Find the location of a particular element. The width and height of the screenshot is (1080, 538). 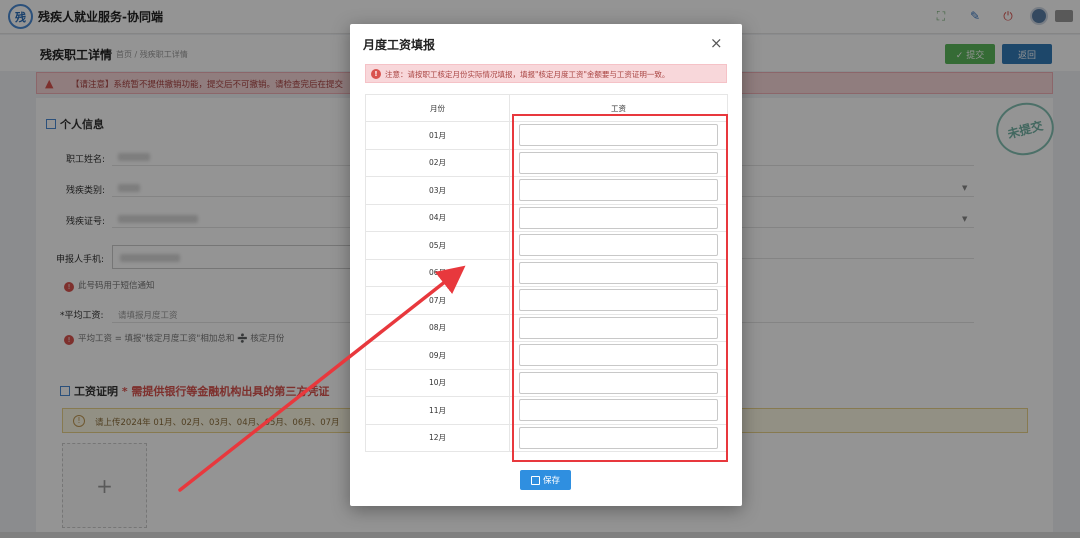

month-cell: 02月 is located at coordinates (437, 162).